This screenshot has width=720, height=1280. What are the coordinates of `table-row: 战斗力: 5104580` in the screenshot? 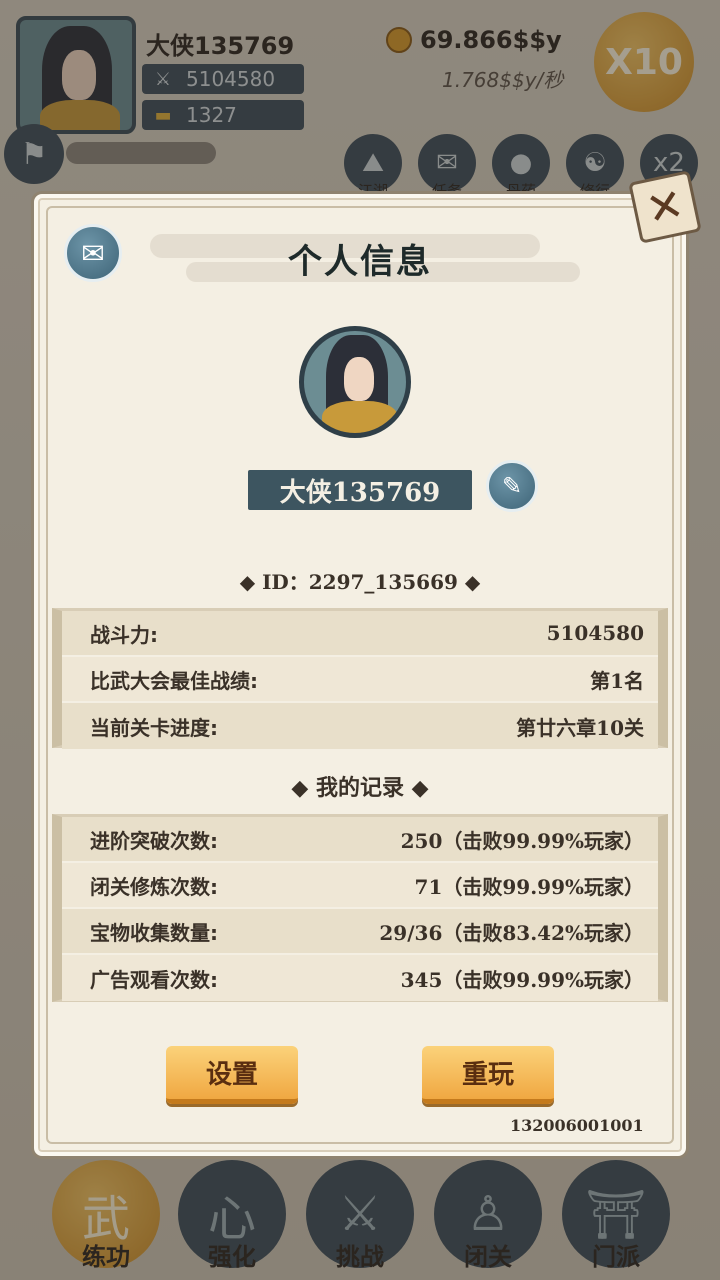 It's located at (360, 634).